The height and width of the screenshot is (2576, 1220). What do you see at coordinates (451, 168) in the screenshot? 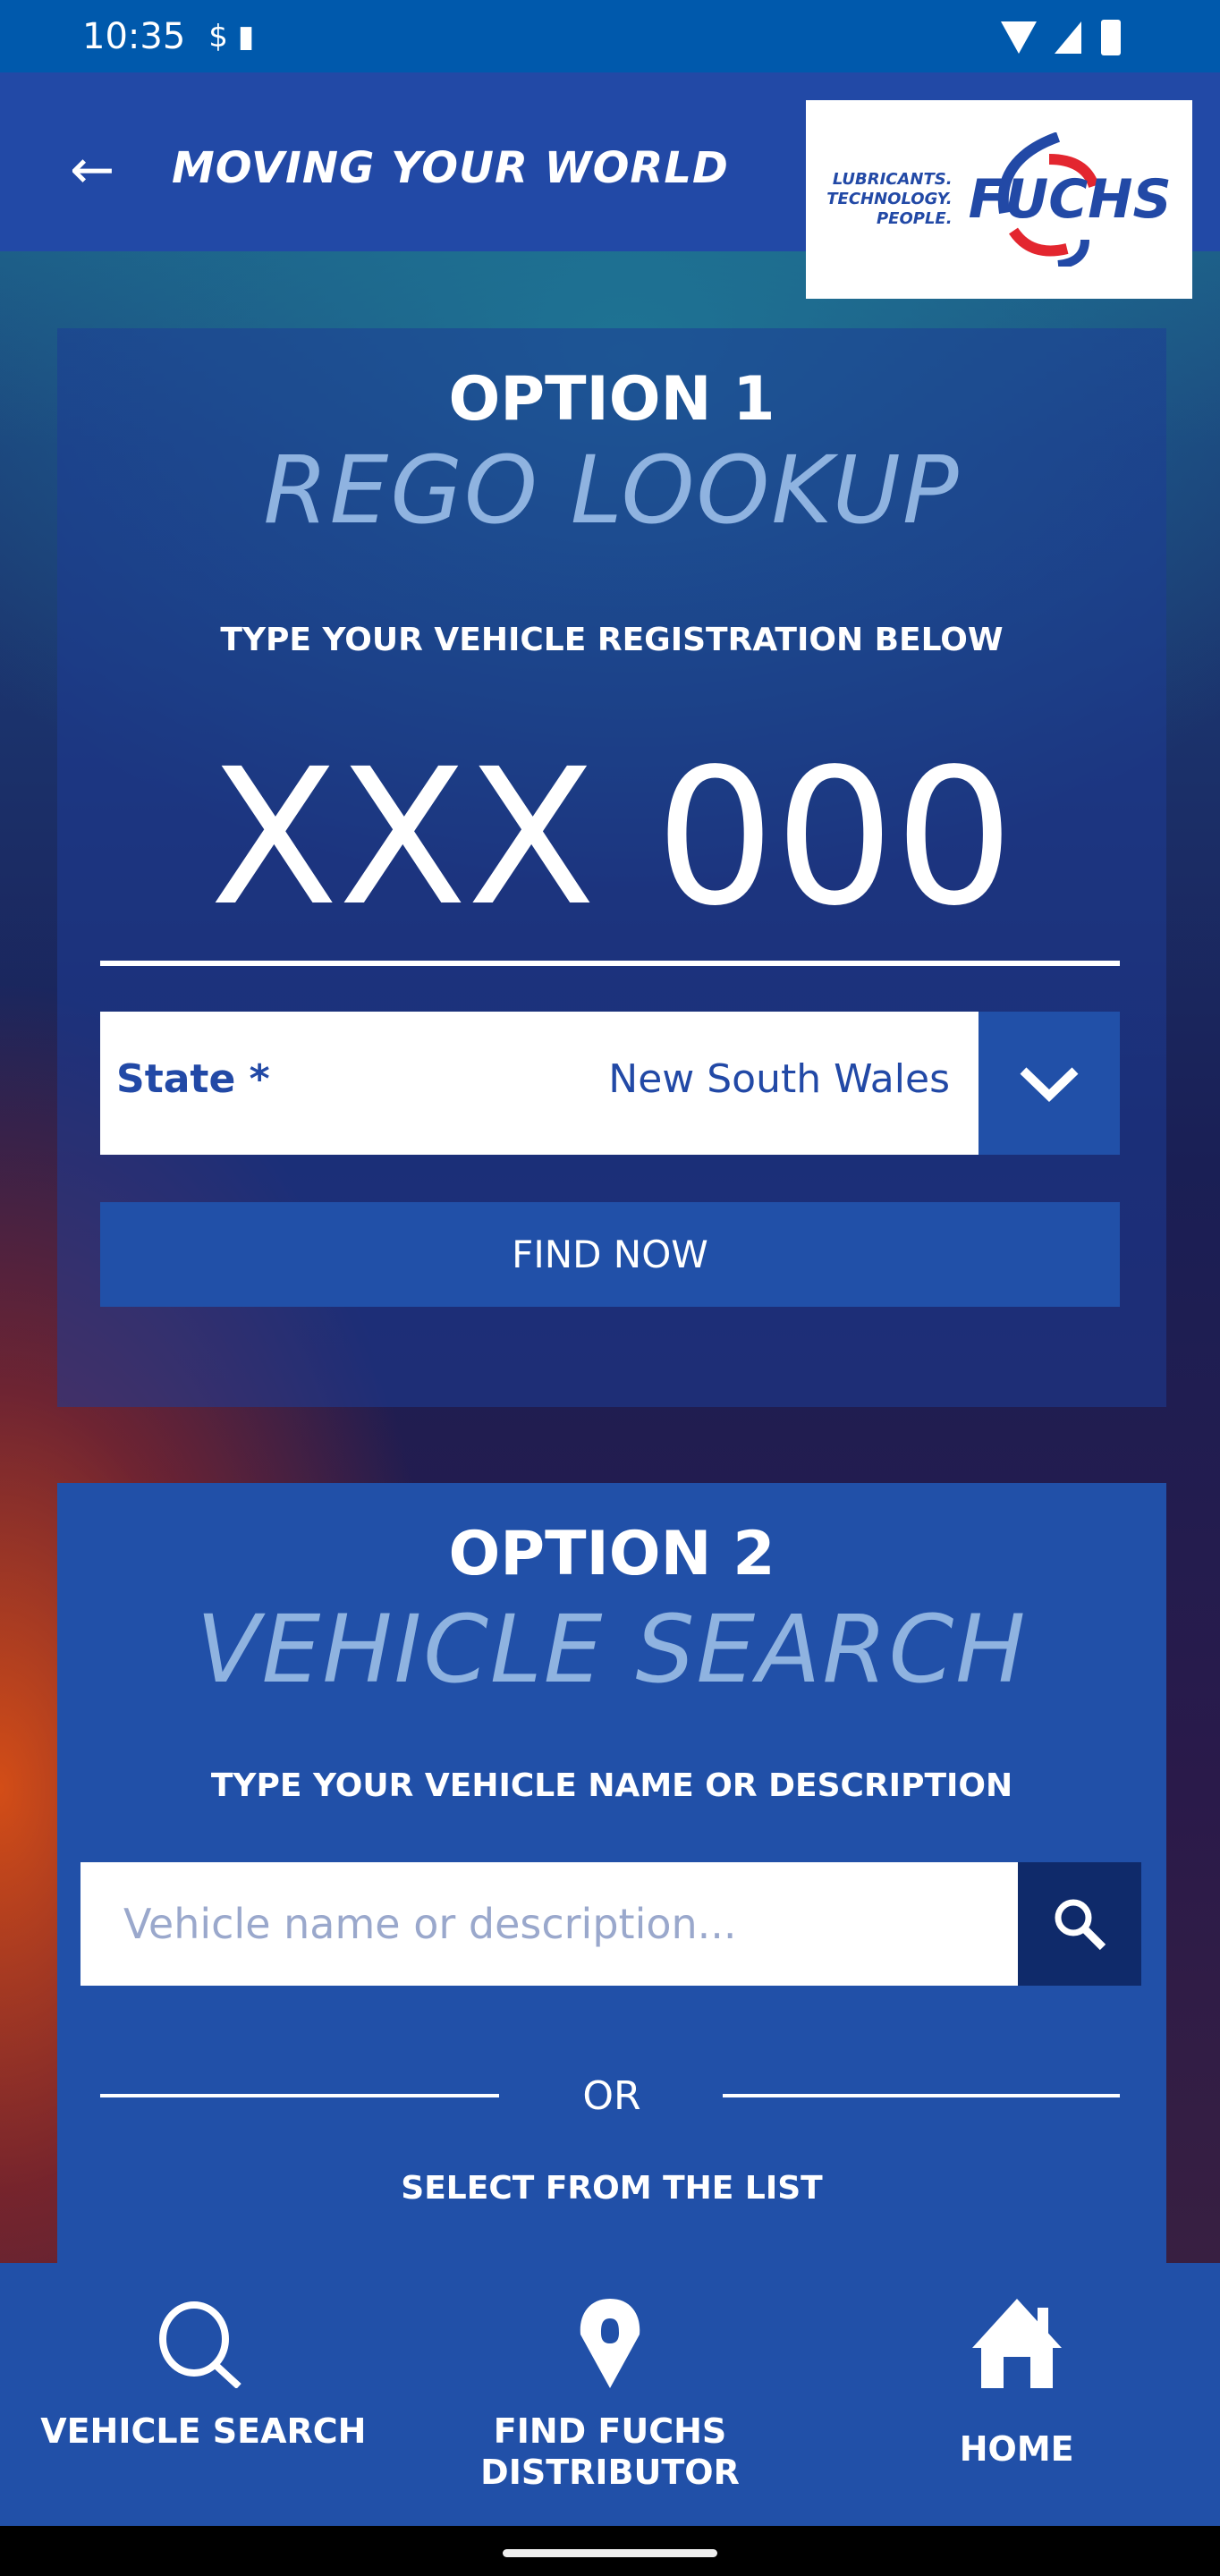
I see `tagline: MOVING YOUR WORLD` at bounding box center [451, 168].